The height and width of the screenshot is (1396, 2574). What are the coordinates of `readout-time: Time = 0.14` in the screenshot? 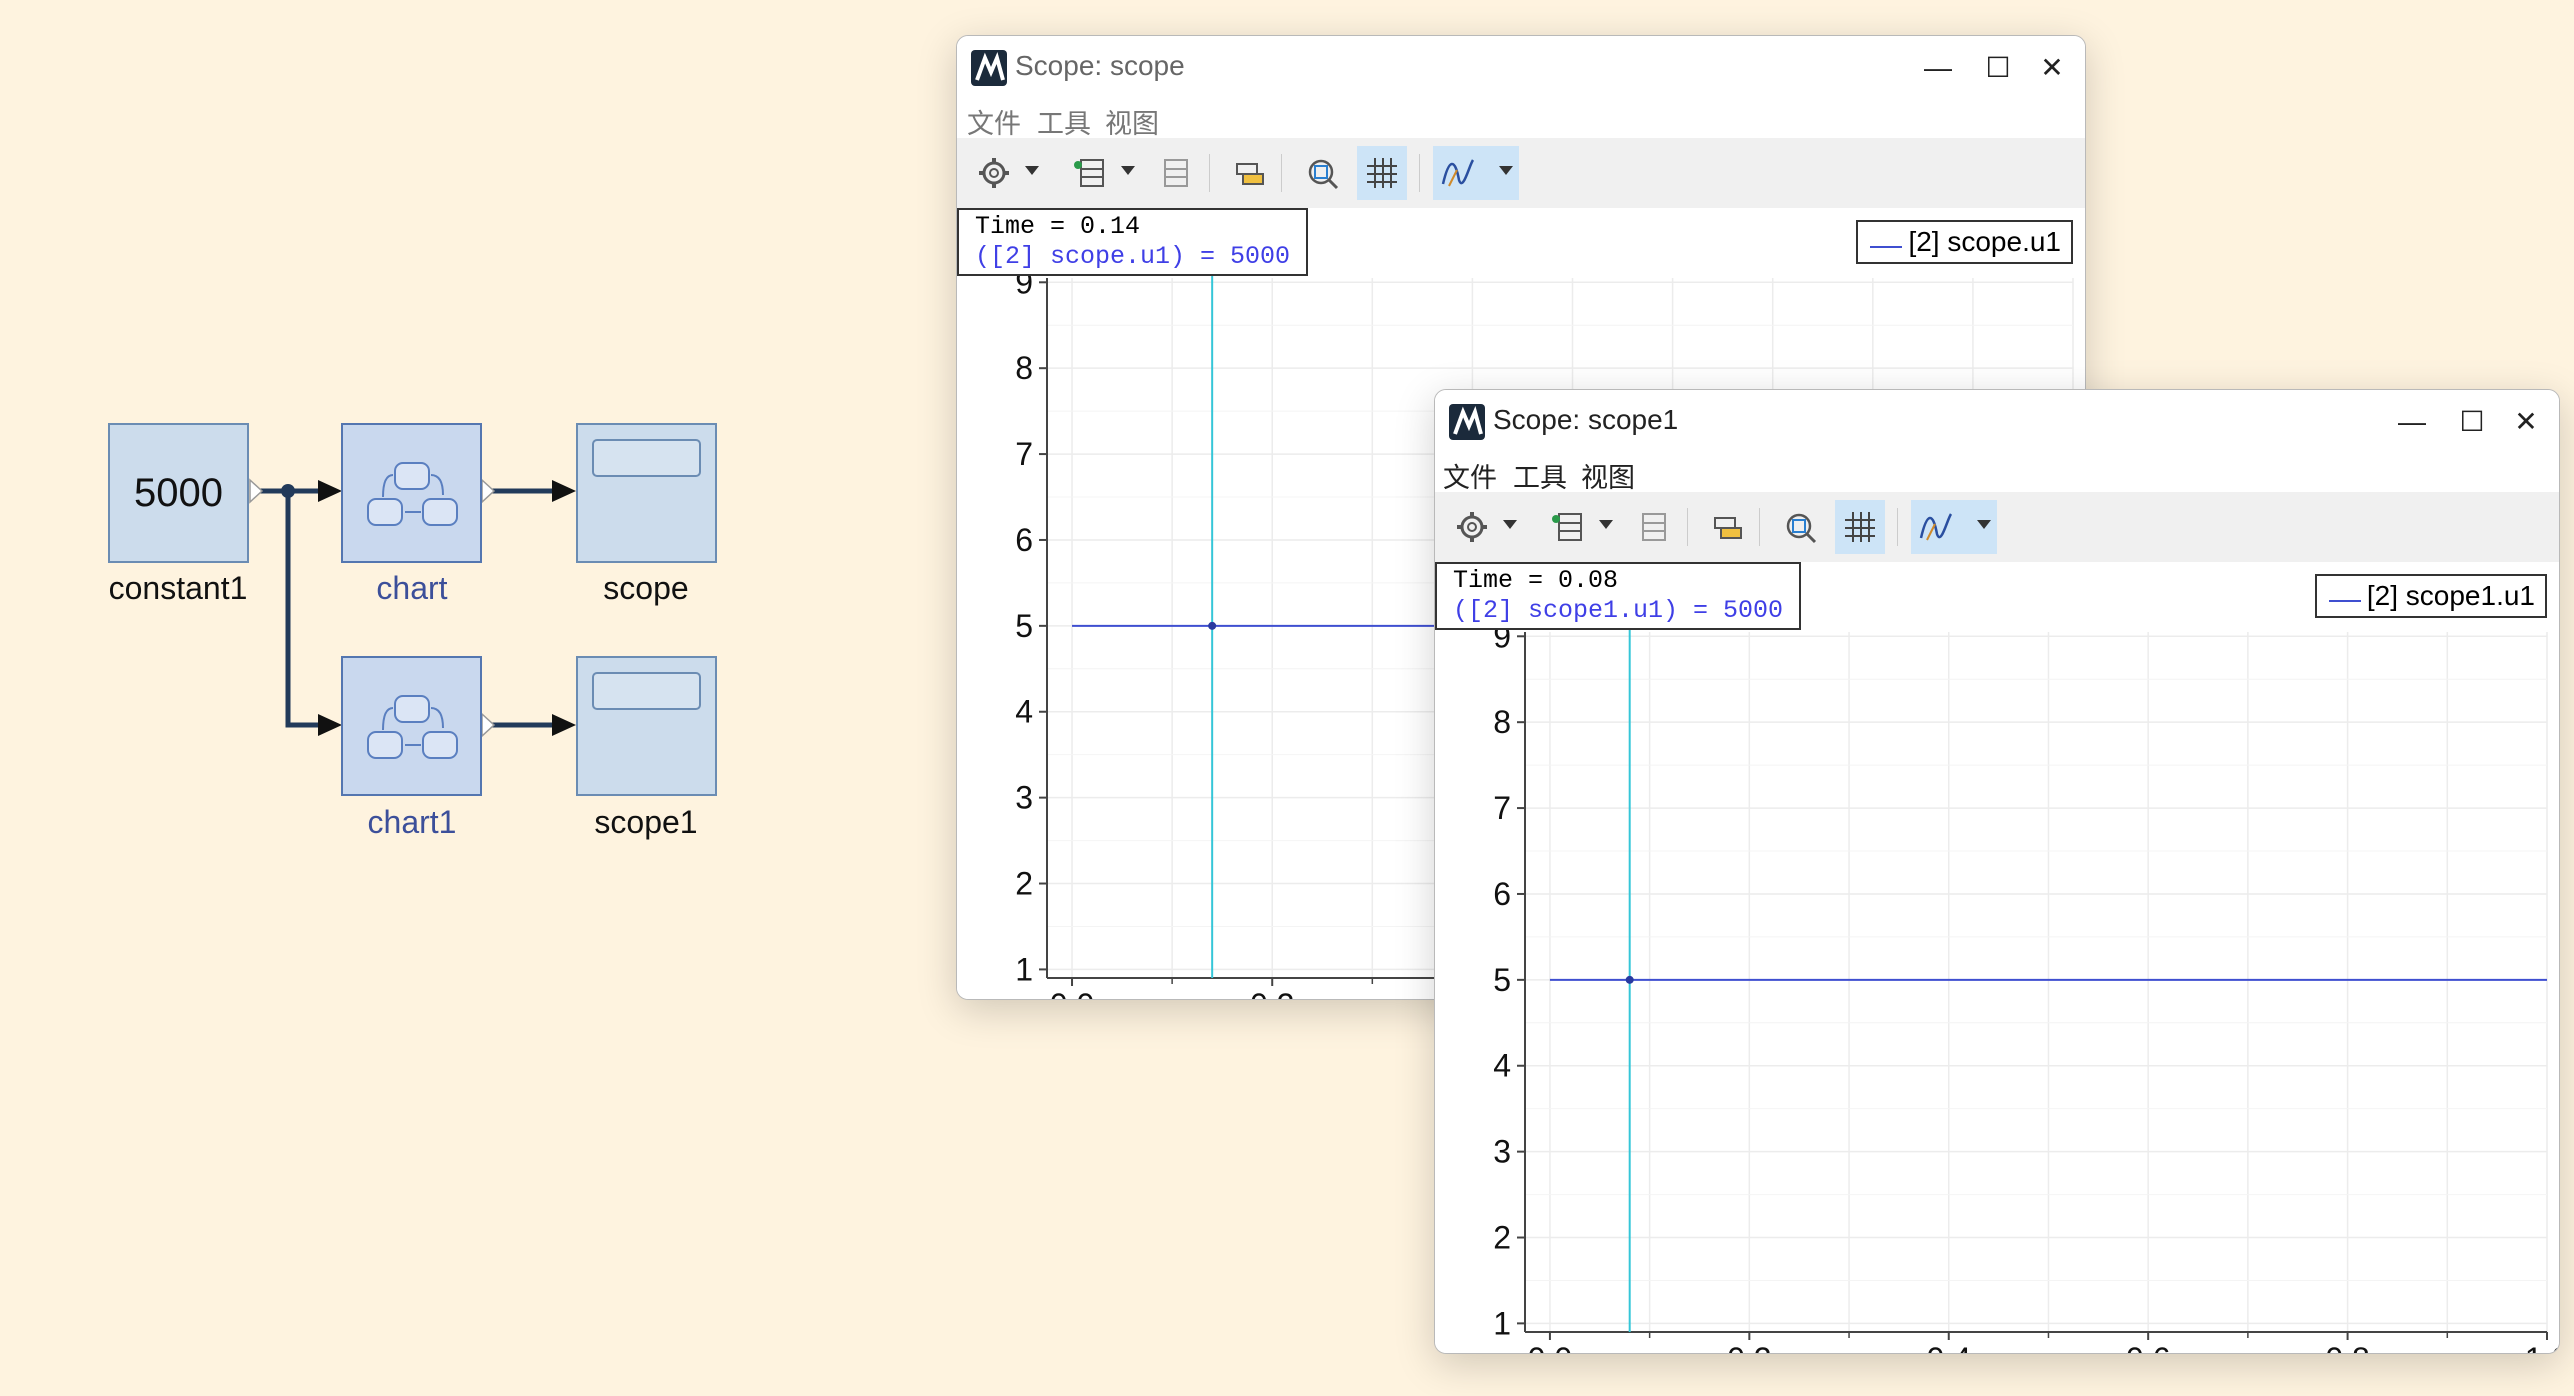 It's located at (1058, 226).